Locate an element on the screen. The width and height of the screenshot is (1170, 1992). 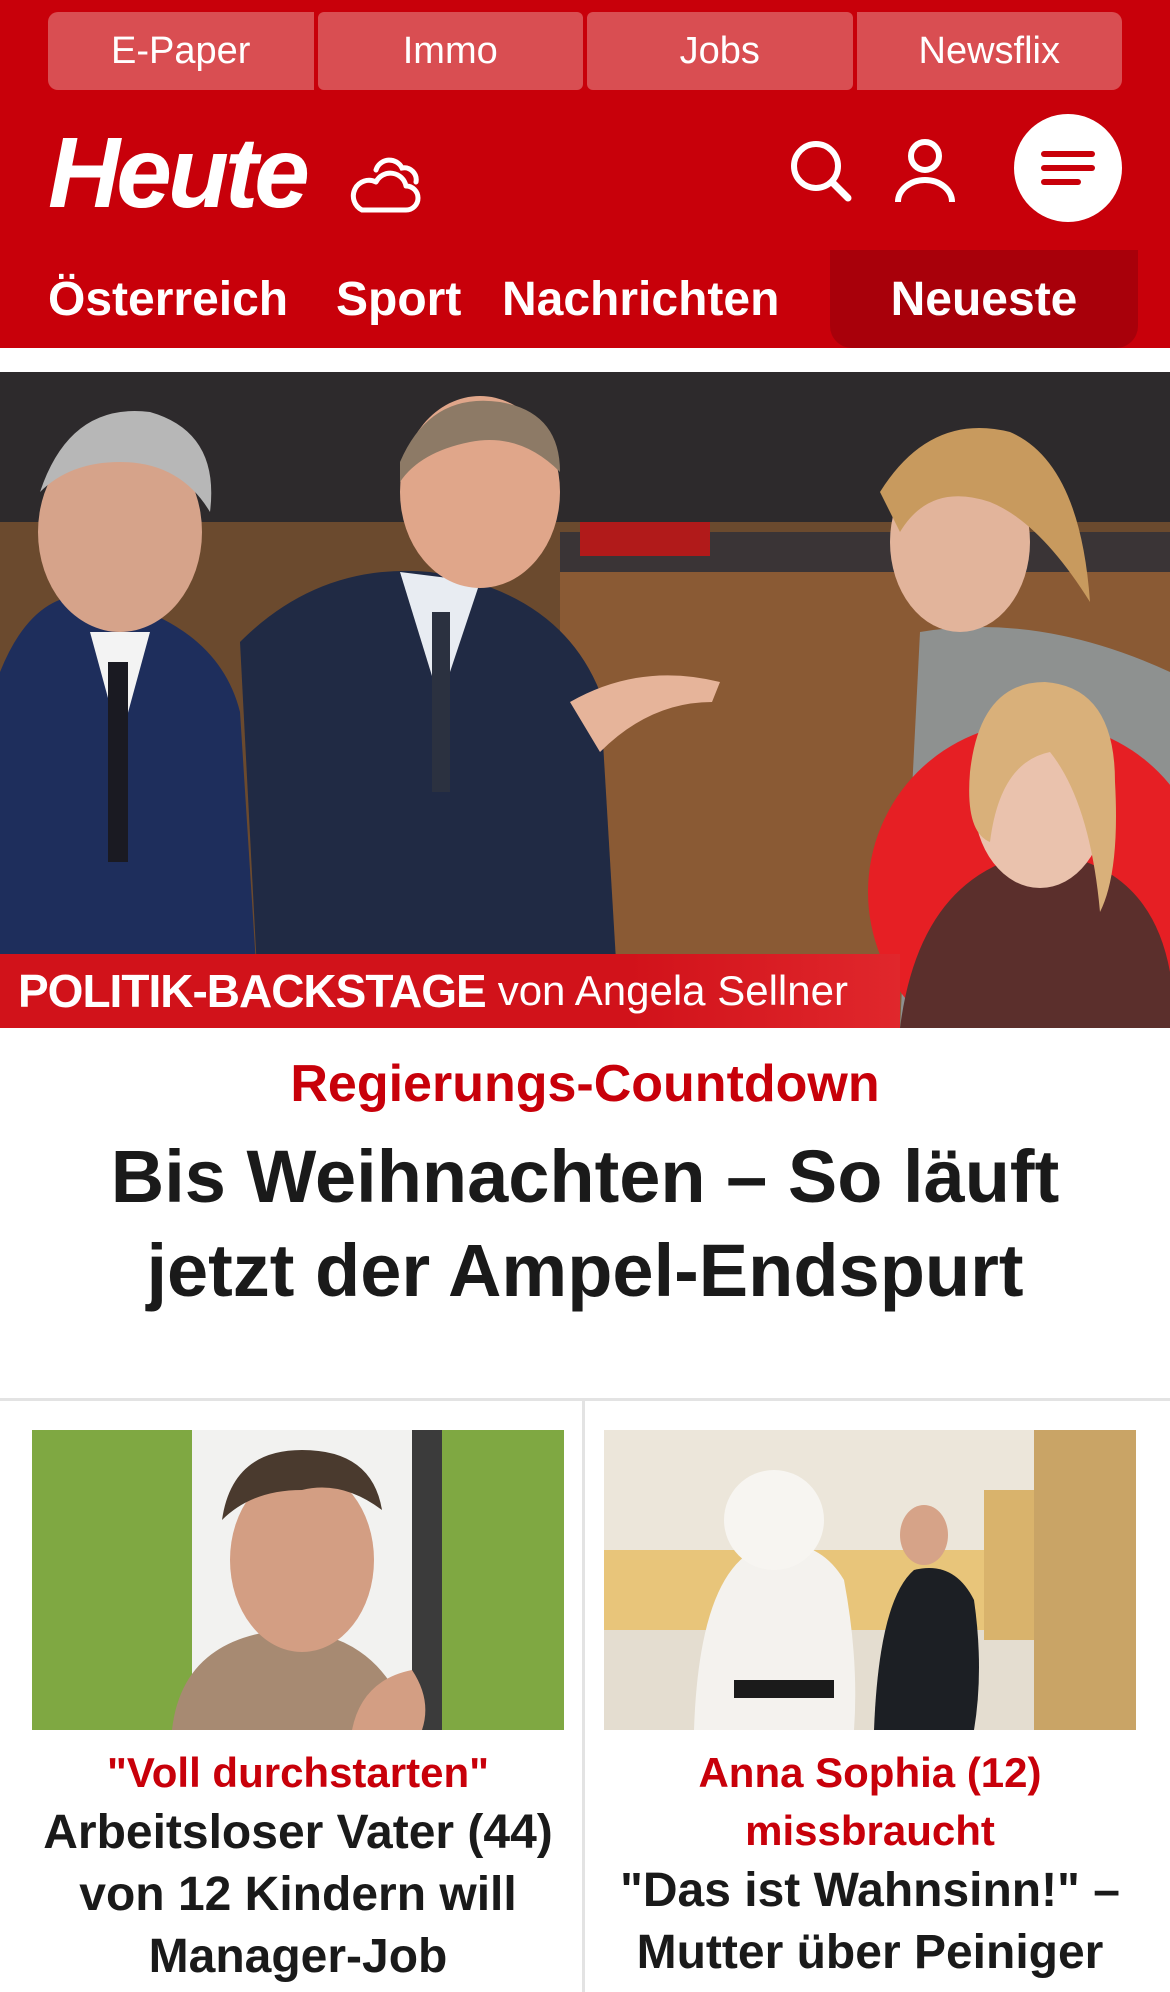
top-nav-newsflix: Newsflix is located at coordinates (989, 51).